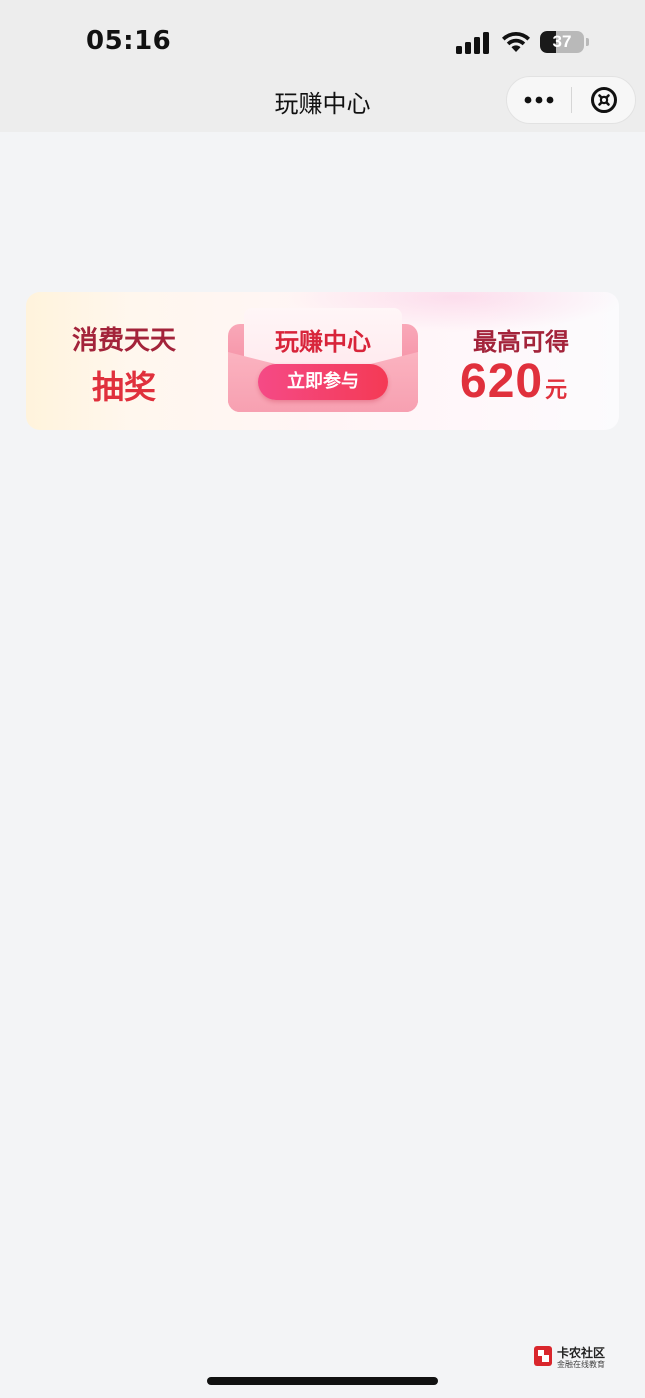 The height and width of the screenshot is (1398, 645). Describe the element at coordinates (126, 361) in the screenshot. I see `banner-left-text: 消费天天 抽奖` at that location.